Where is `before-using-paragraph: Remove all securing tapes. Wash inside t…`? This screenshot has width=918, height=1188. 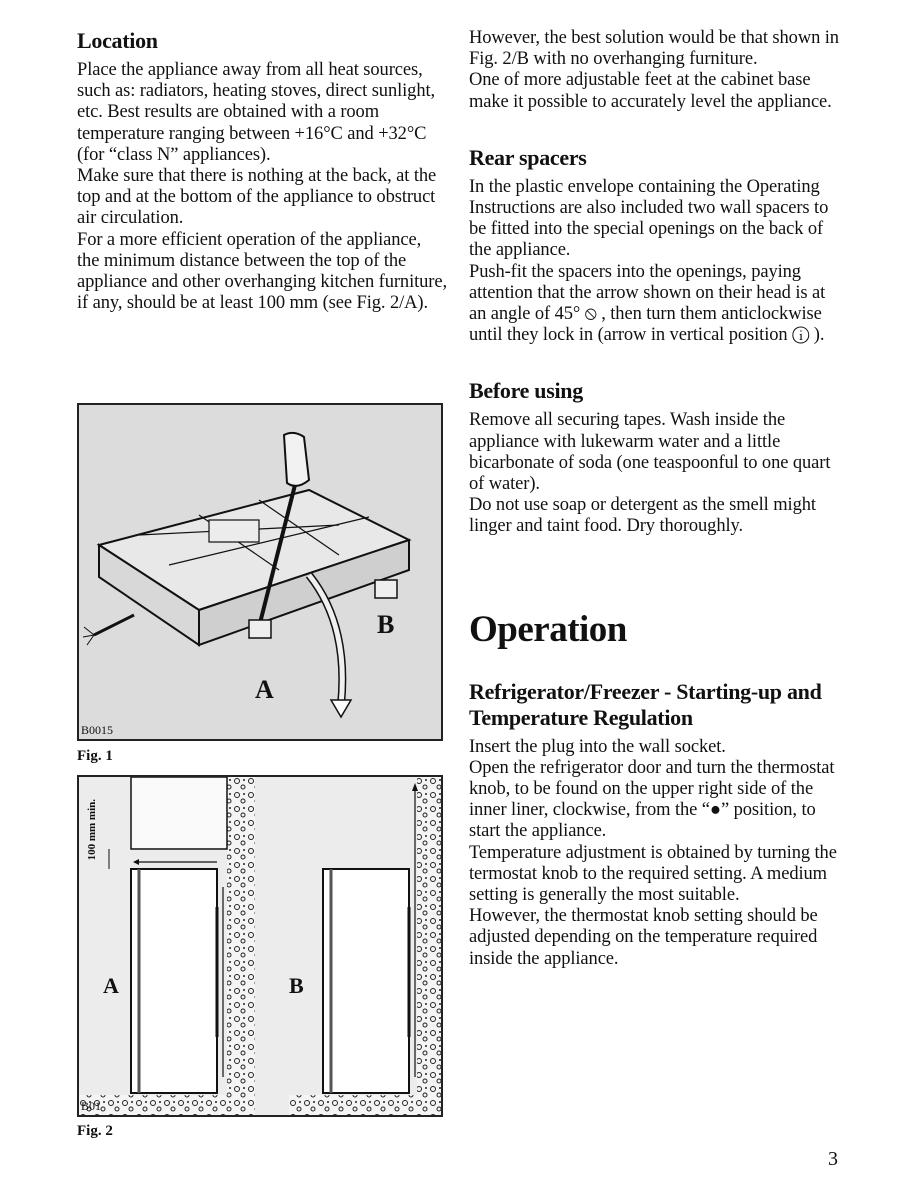
before-using-paragraph: Remove all securing tapes. Wash inside t… is located at coordinates (650, 452).